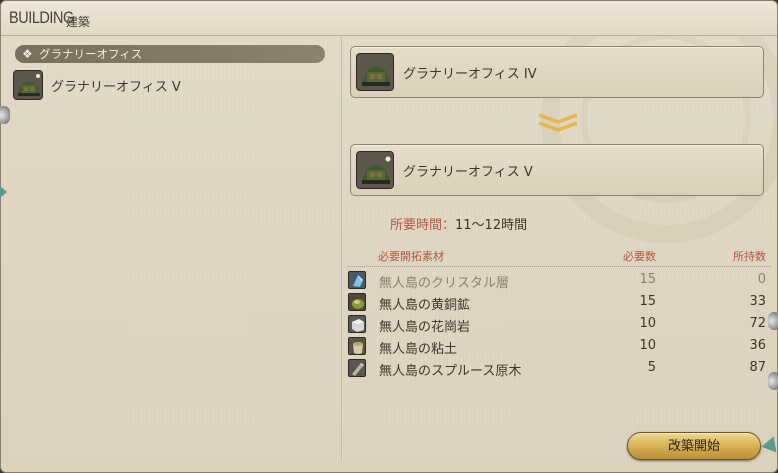  What do you see at coordinates (559, 368) in the screenshot?
I see `material-row: 無人島のスプルース原木 5 87` at bounding box center [559, 368].